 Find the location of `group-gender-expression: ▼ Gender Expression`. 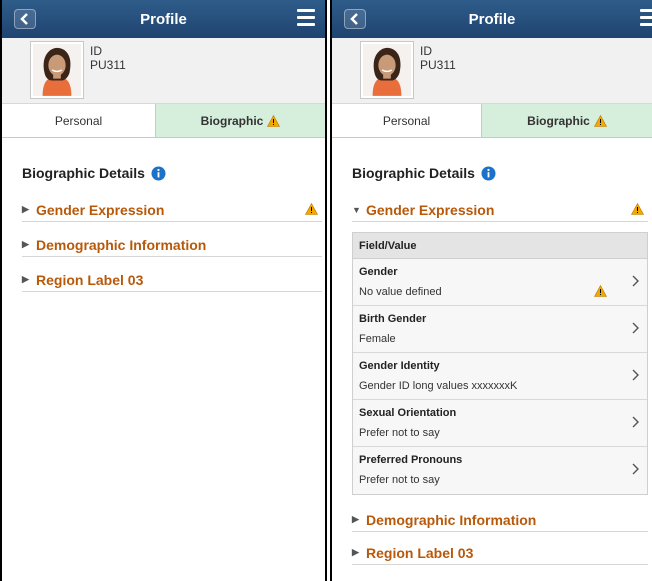

group-gender-expression: ▼ Gender Expression is located at coordinates (500, 210).